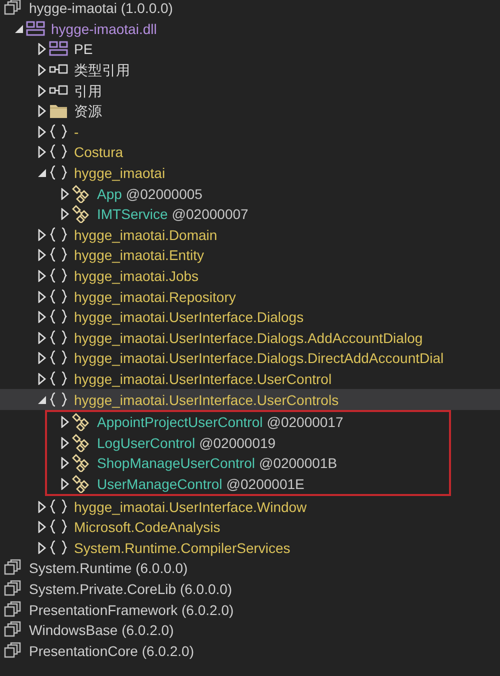  What do you see at coordinates (58, 111) in the screenshot?
I see `folder-icon` at bounding box center [58, 111].